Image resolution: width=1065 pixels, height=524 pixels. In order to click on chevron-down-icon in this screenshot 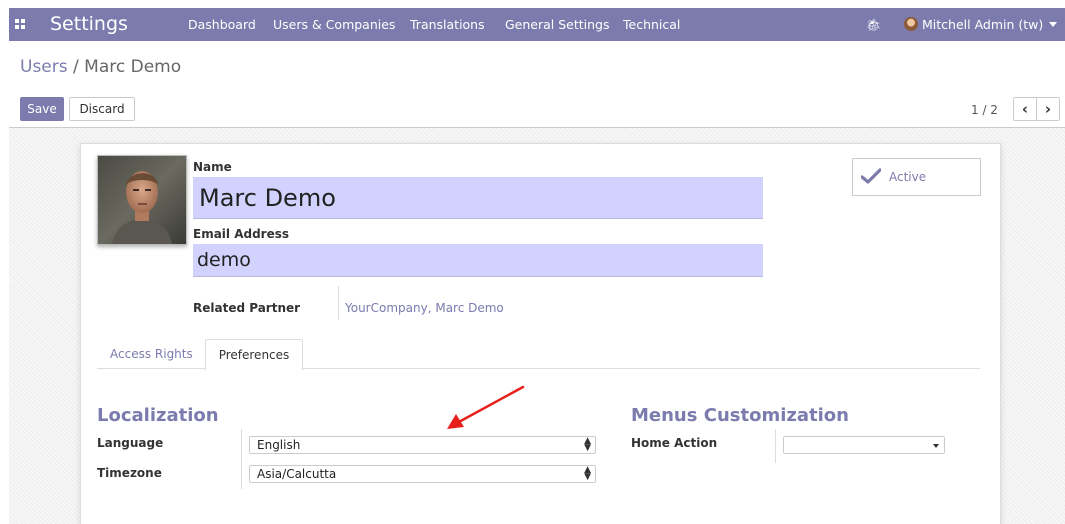, I will do `click(936, 446)`.